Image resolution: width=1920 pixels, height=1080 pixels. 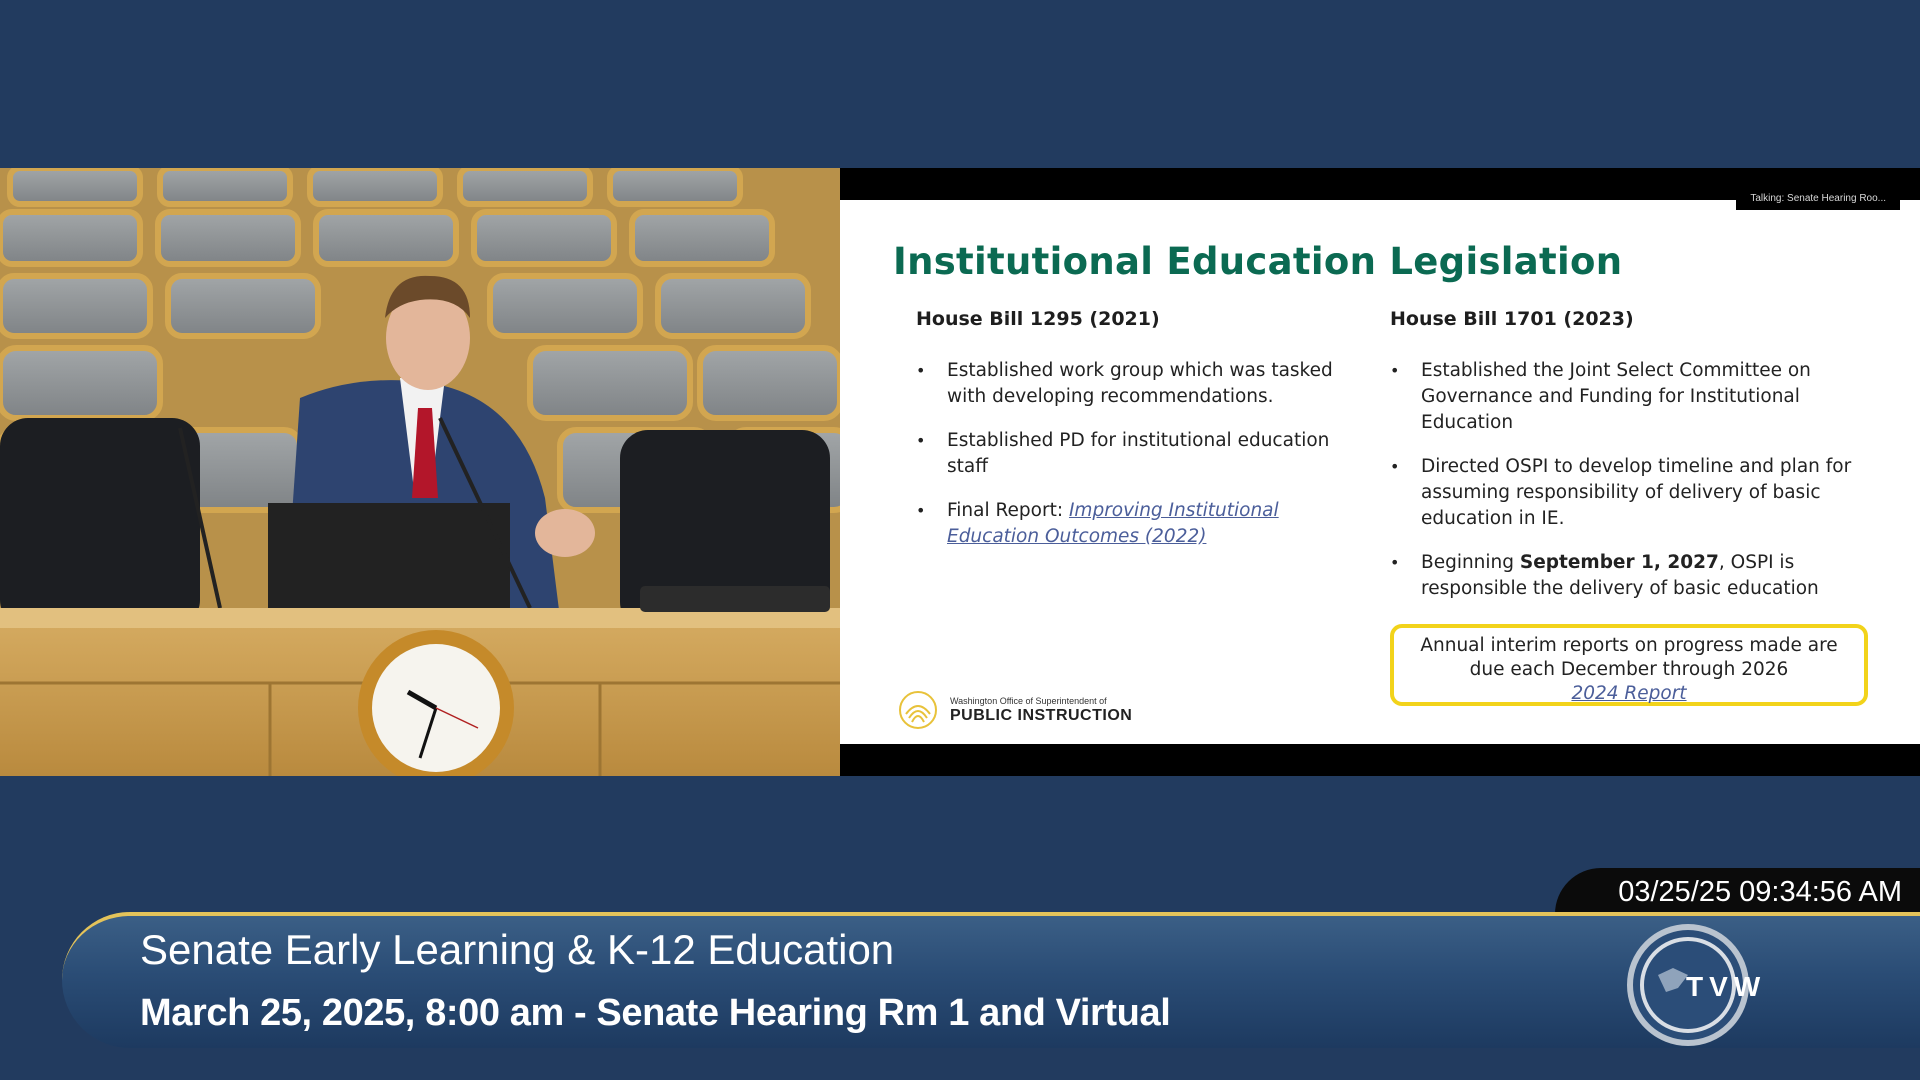 I want to click on chair-left, so click(x=100, y=523).